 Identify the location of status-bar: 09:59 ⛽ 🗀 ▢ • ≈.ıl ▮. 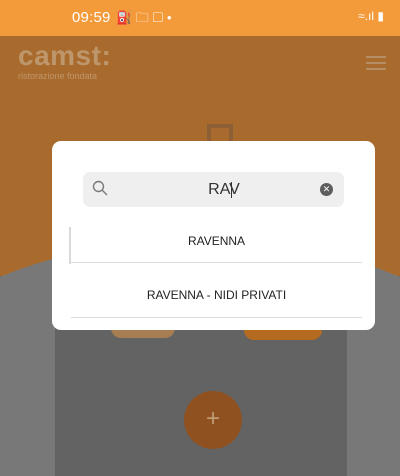
(200, 18).